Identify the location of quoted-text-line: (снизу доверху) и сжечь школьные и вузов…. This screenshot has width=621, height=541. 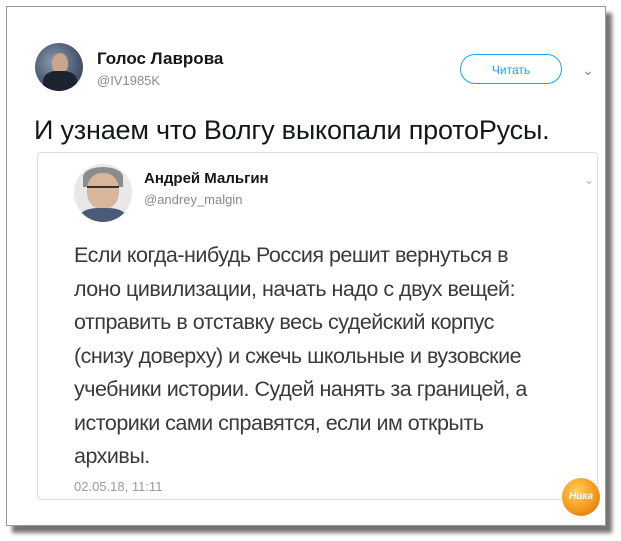
(298, 355).